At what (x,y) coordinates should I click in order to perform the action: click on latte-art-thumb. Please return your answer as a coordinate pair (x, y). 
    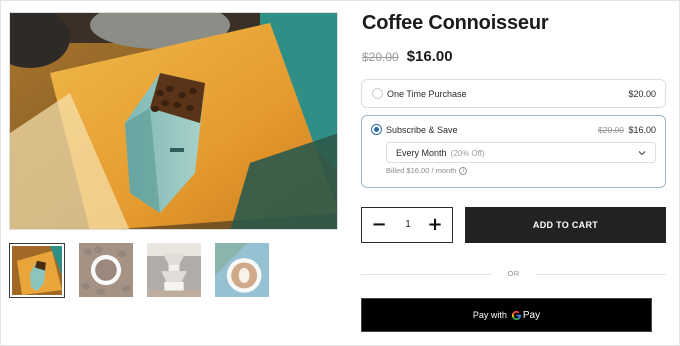
    Looking at the image, I should click on (242, 270).